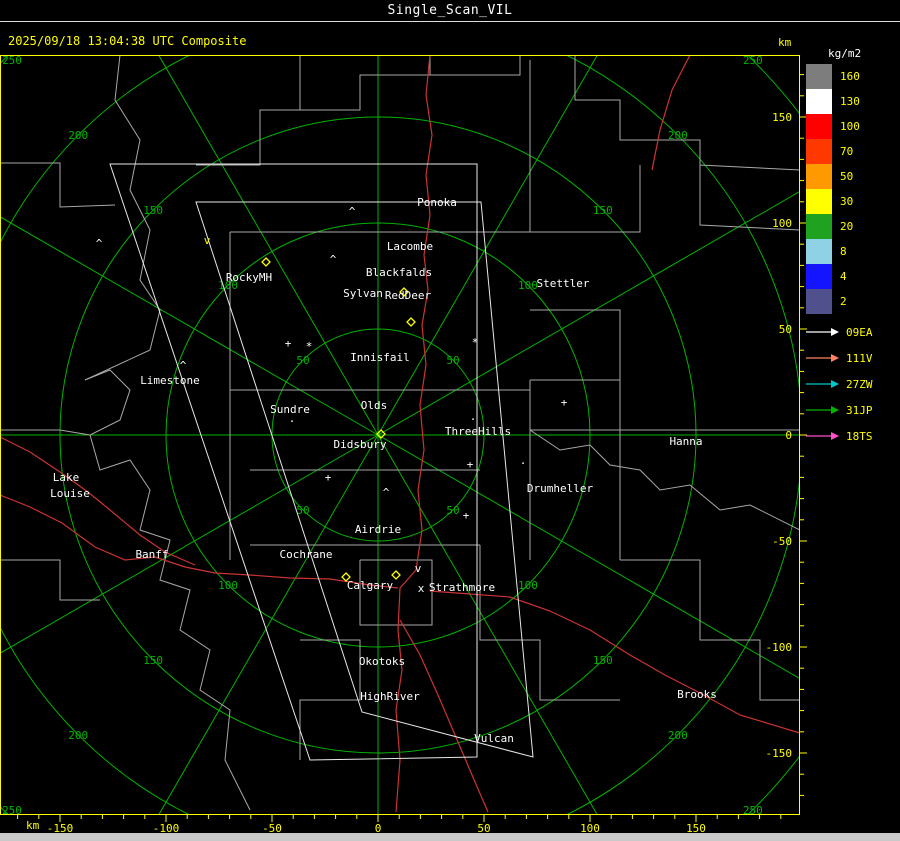  What do you see at coordinates (390, 696) in the screenshot?
I see `city-label: HighRiver` at bounding box center [390, 696].